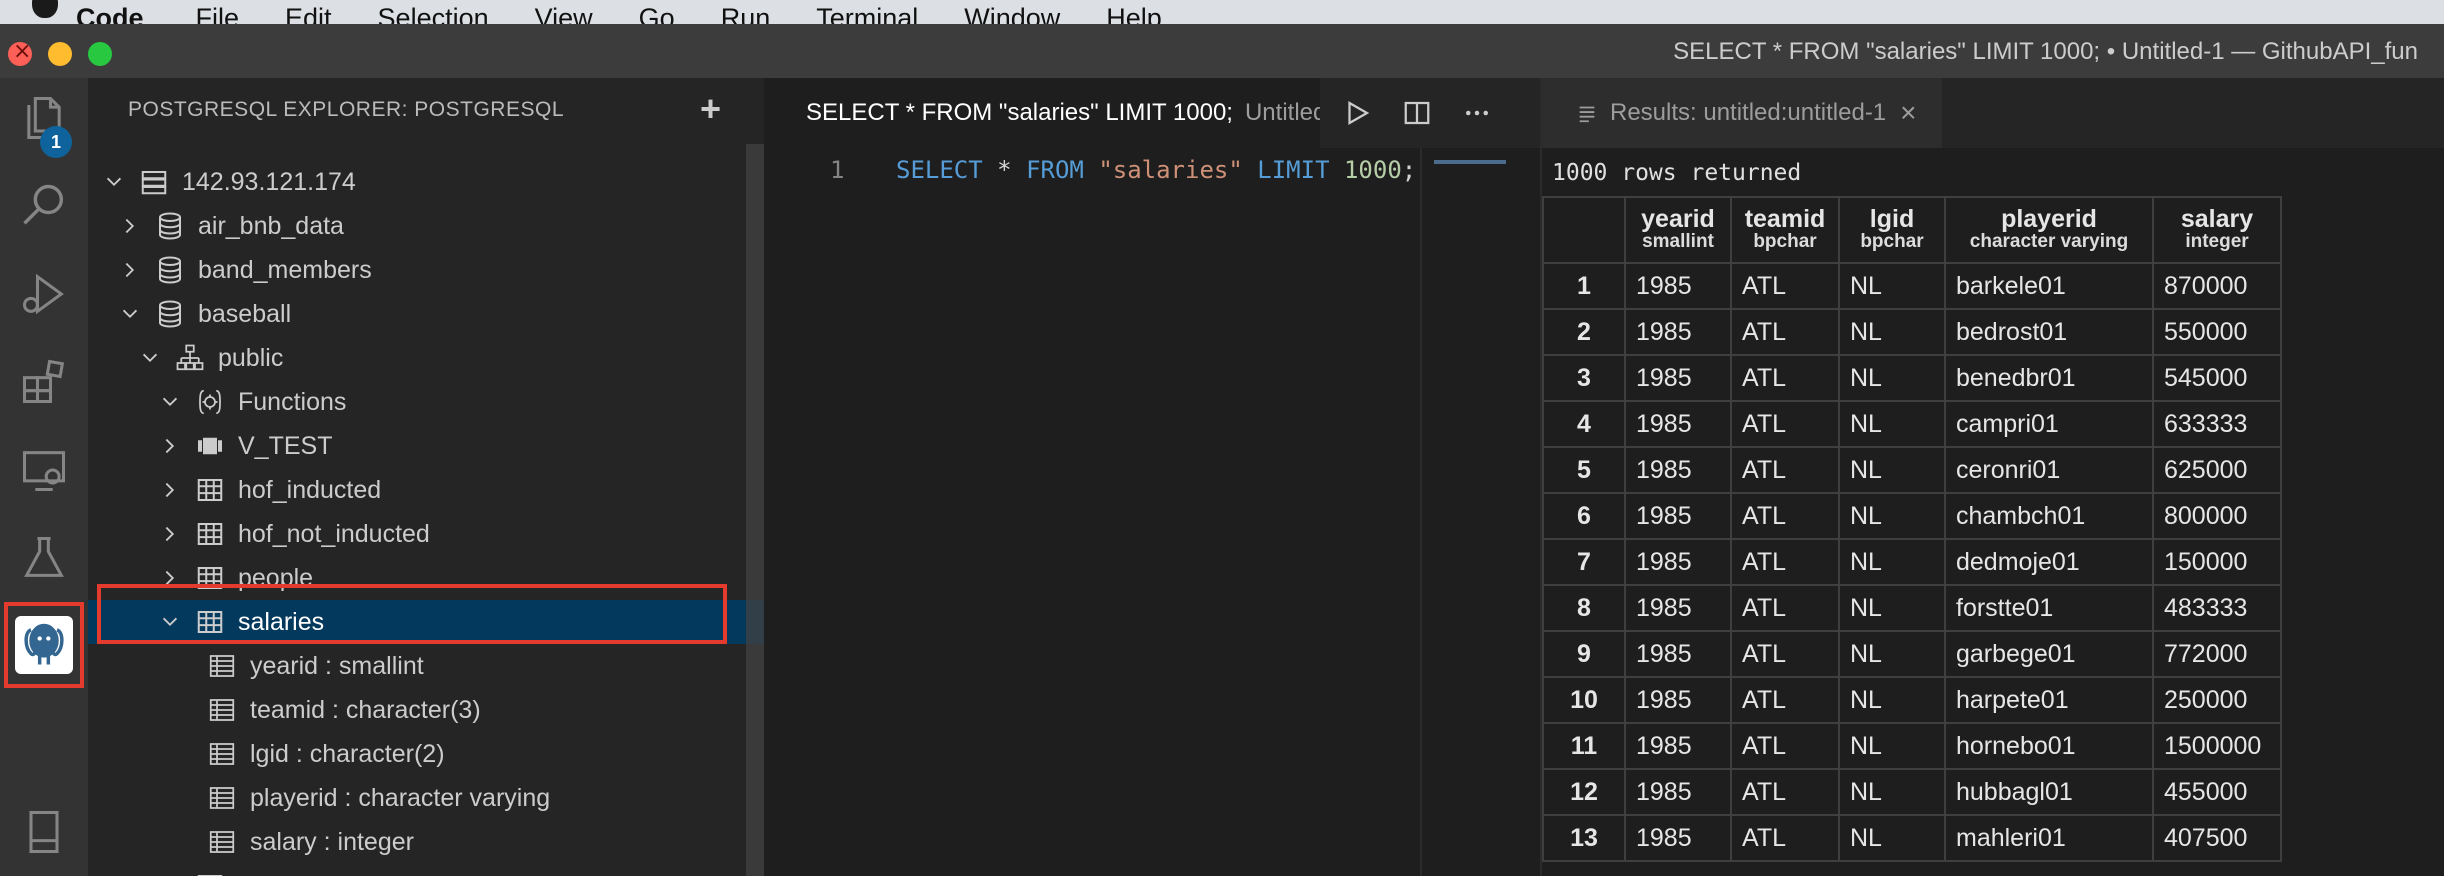 This screenshot has width=2444, height=876. What do you see at coordinates (1912, 654) in the screenshot?
I see `table-row: 9 1985 ATL NL garbege01 772000` at bounding box center [1912, 654].